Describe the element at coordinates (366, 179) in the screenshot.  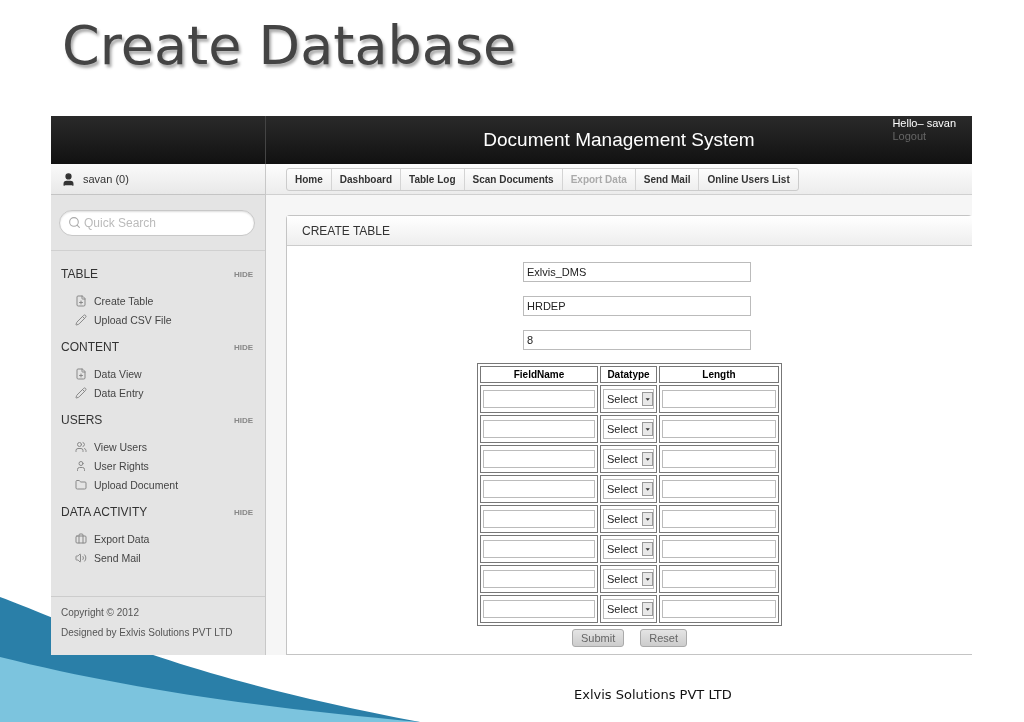
I see `breadcrumb-link: Dashboard` at that location.